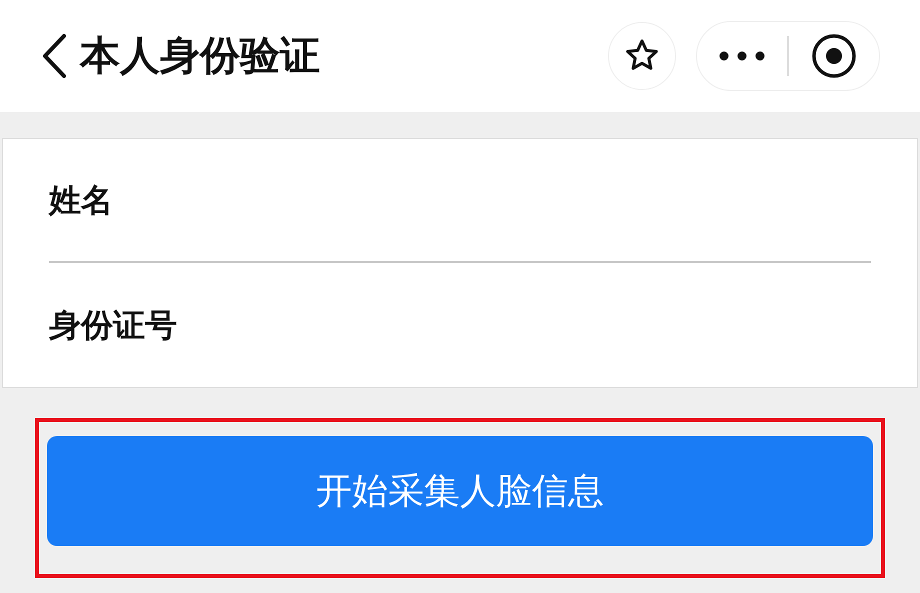 This screenshot has width=920, height=593. Describe the element at coordinates (834, 56) in the screenshot. I see `target-icon` at that location.